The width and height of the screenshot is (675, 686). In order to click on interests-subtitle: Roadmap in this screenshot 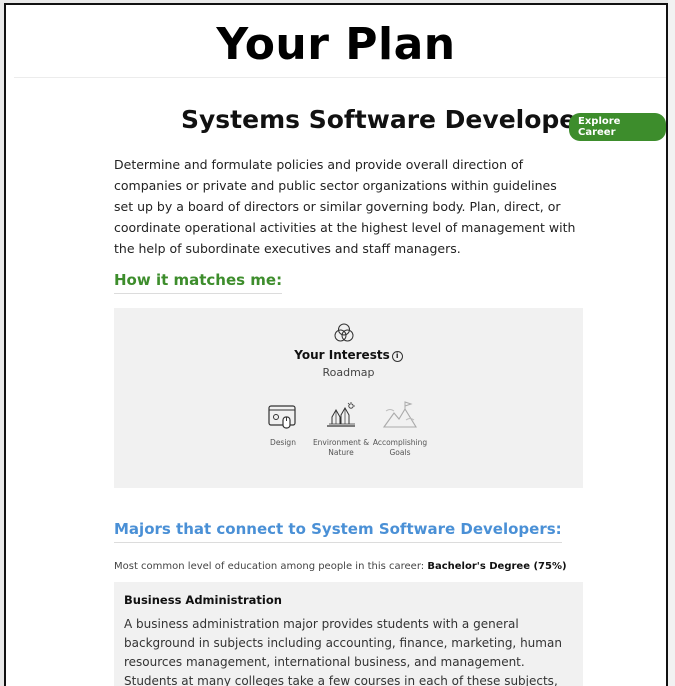, I will do `click(348, 372)`.